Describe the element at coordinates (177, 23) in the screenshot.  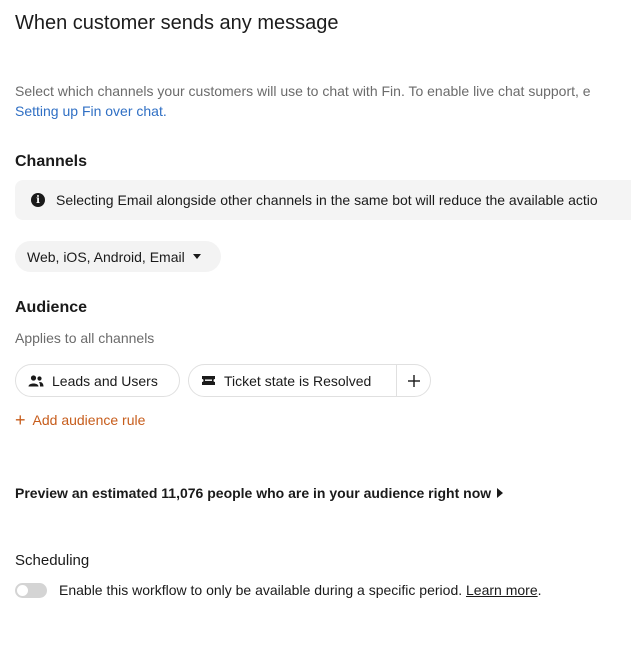
I see `page-title: When customer sends any message` at that location.